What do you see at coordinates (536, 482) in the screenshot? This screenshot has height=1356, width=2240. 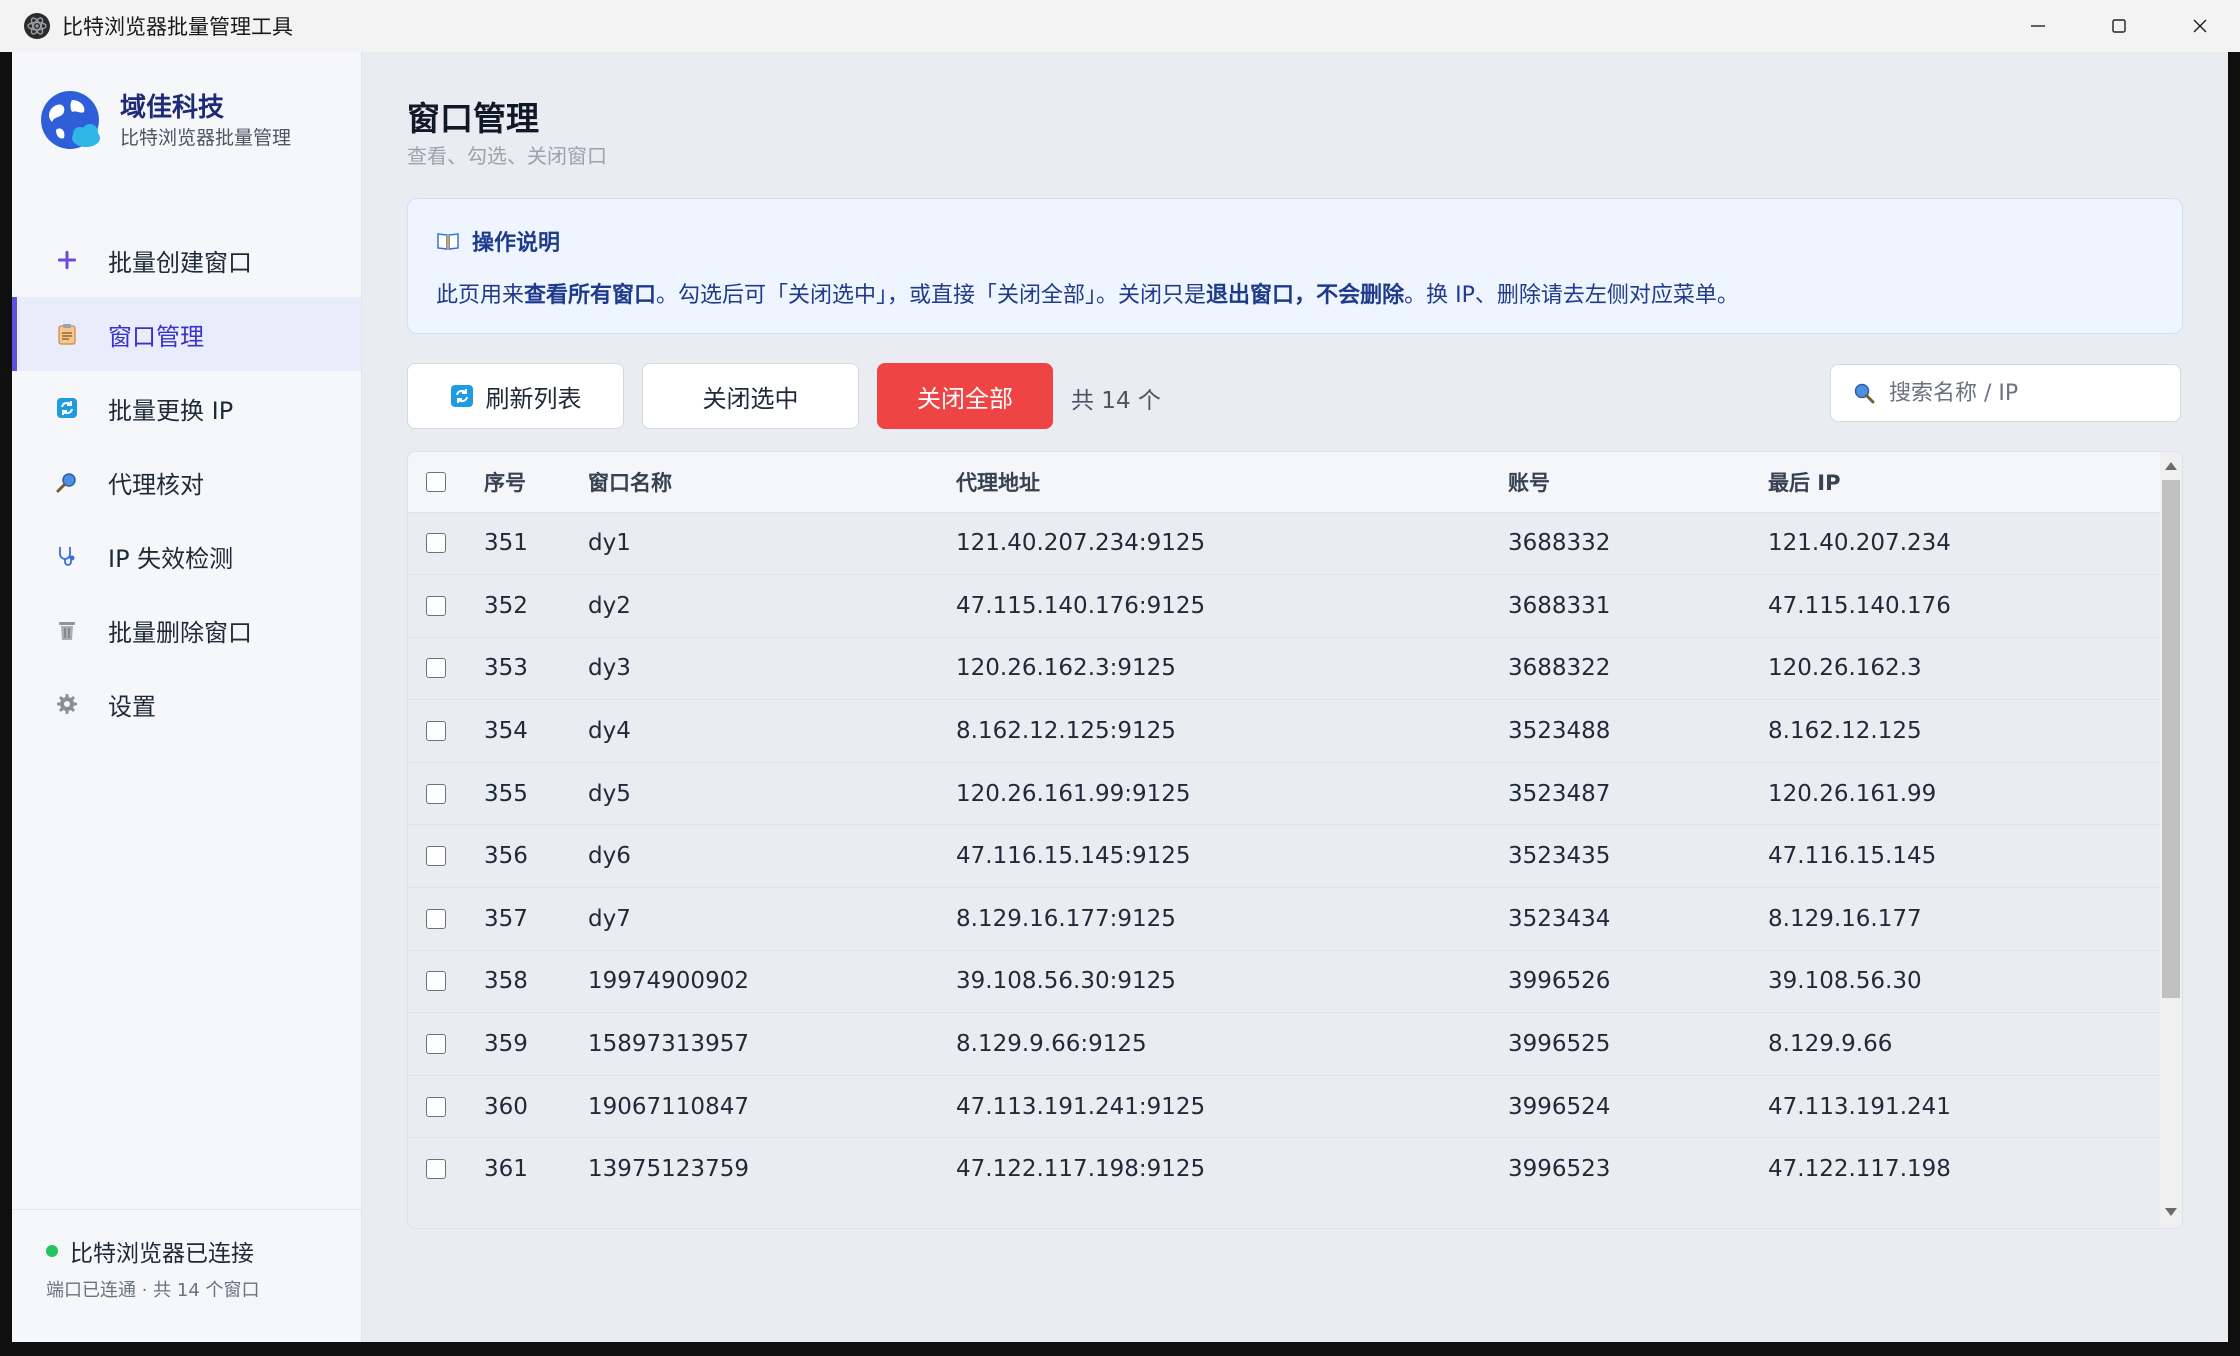 I see `column-header: 序号` at bounding box center [536, 482].